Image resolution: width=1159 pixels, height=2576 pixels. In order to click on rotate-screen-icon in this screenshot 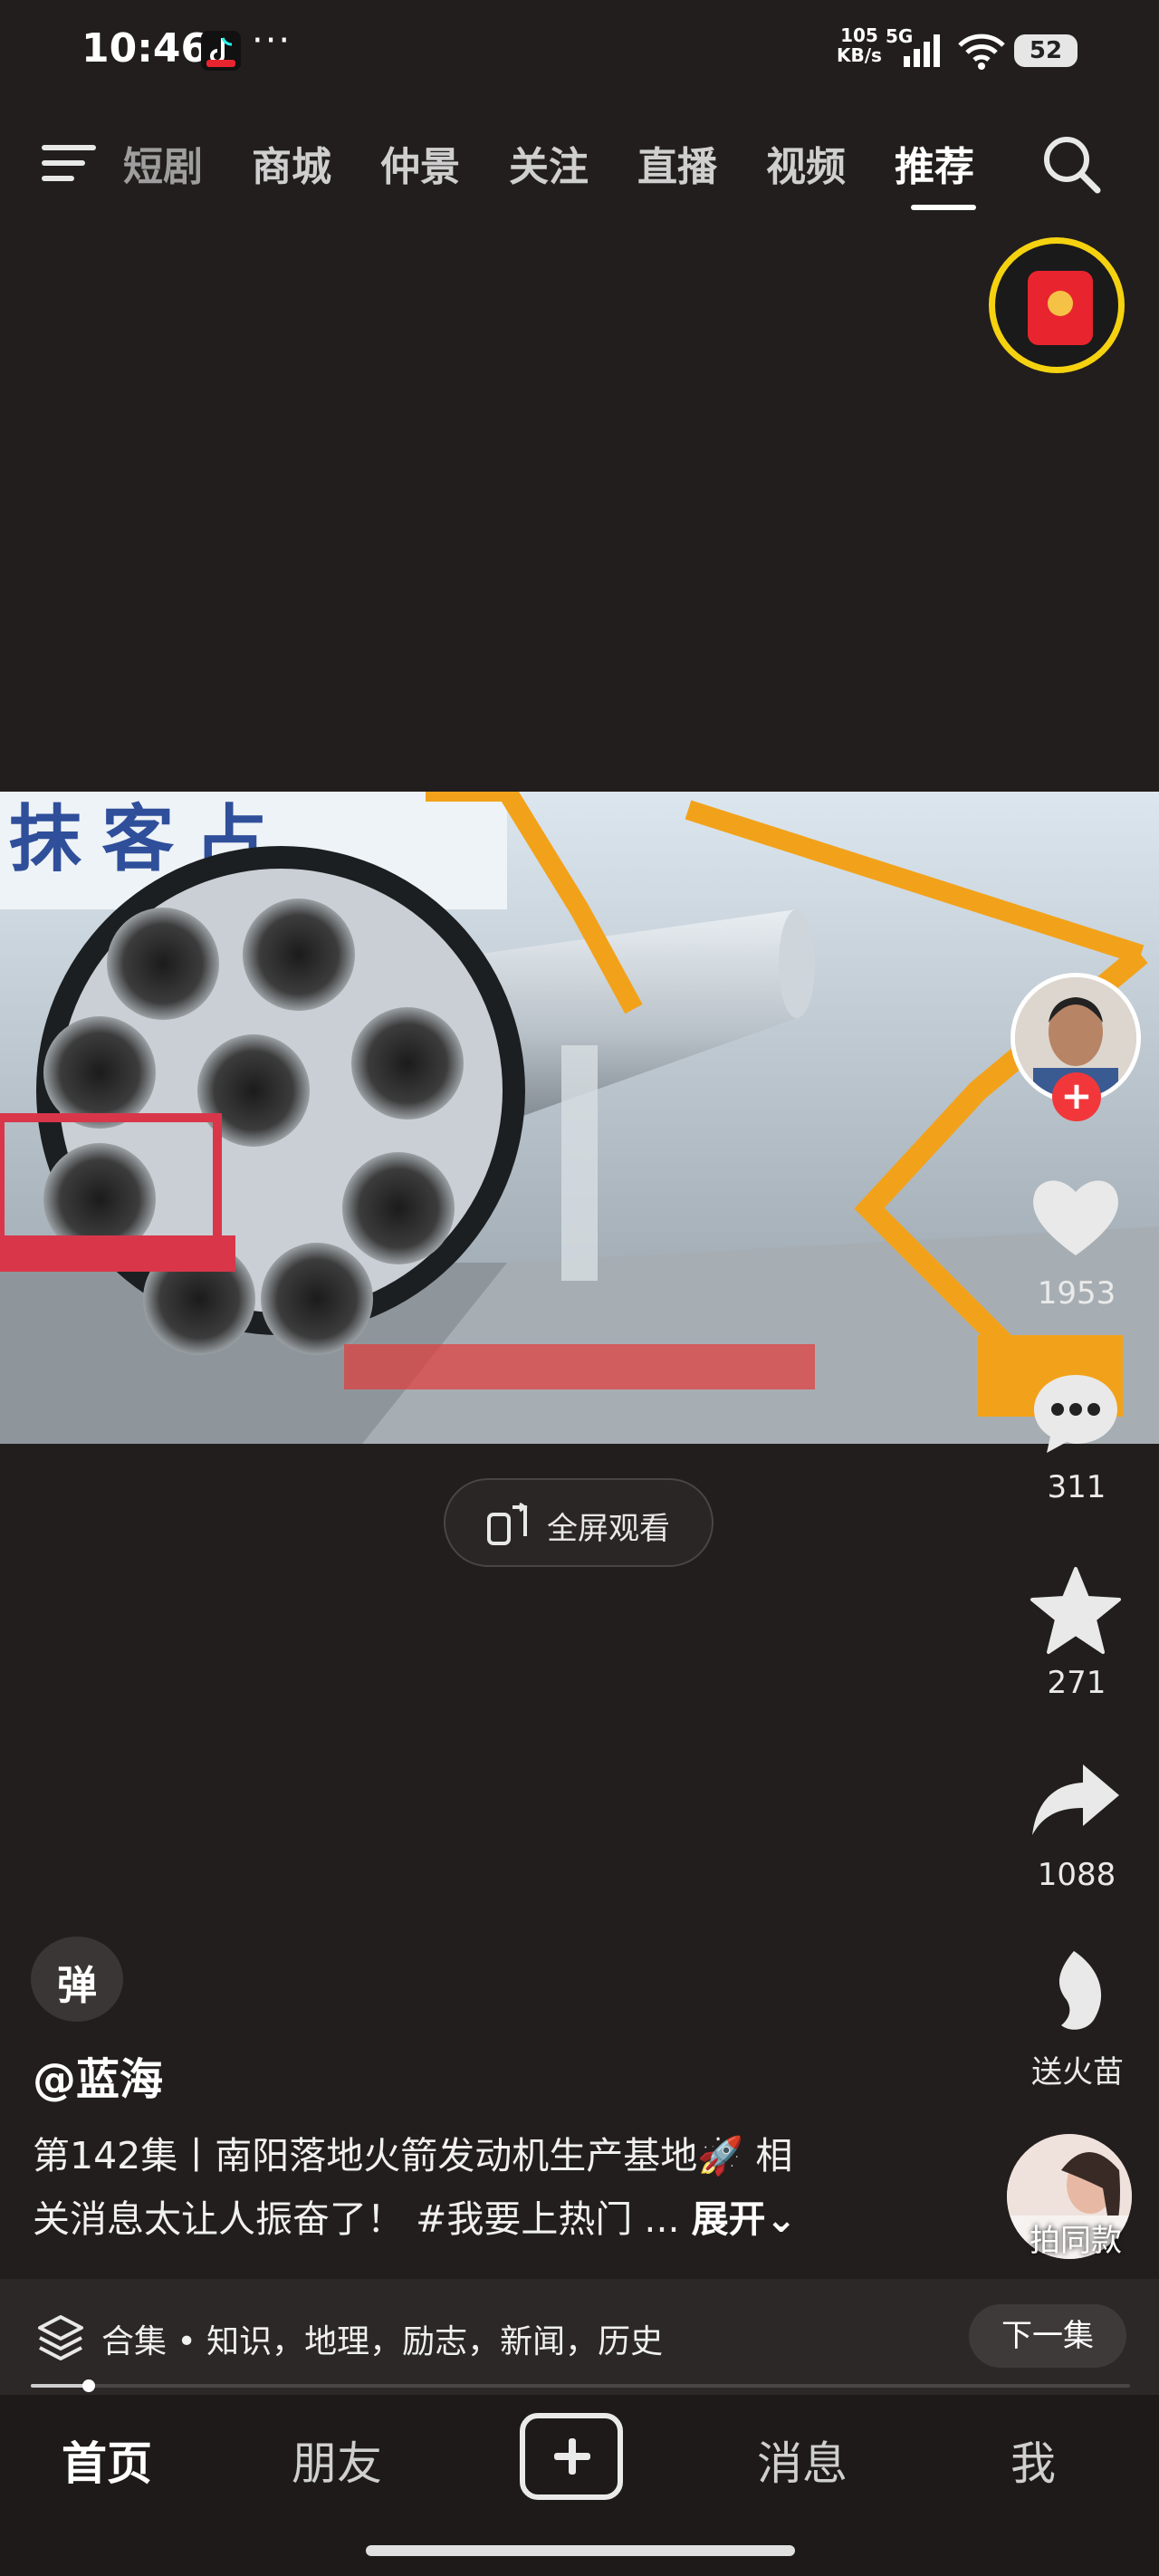, I will do `click(508, 1523)`.